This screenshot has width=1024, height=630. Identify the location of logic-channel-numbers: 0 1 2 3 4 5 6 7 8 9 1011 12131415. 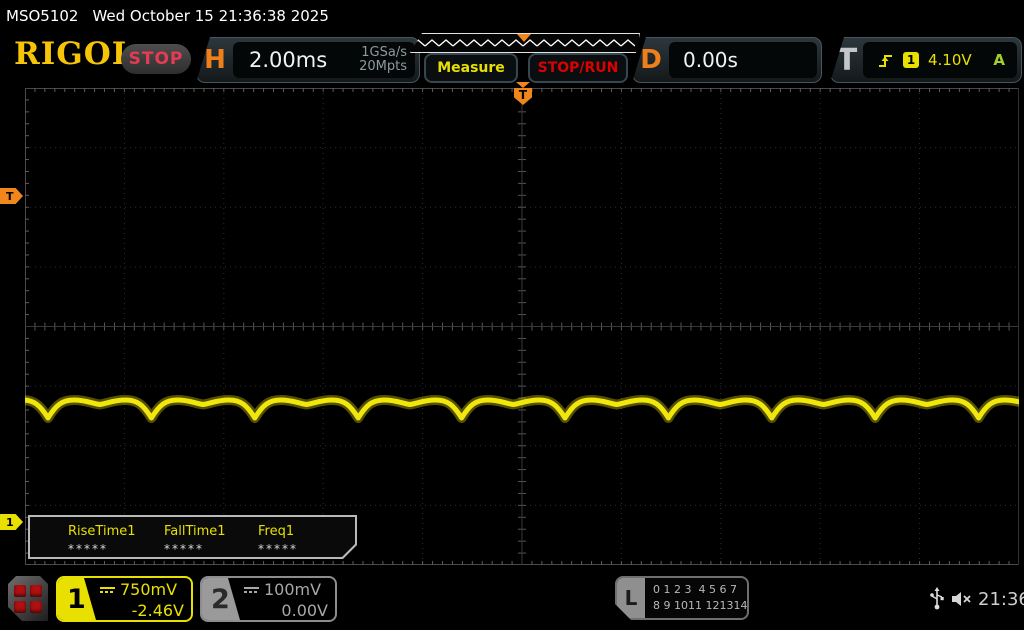
(701, 598).